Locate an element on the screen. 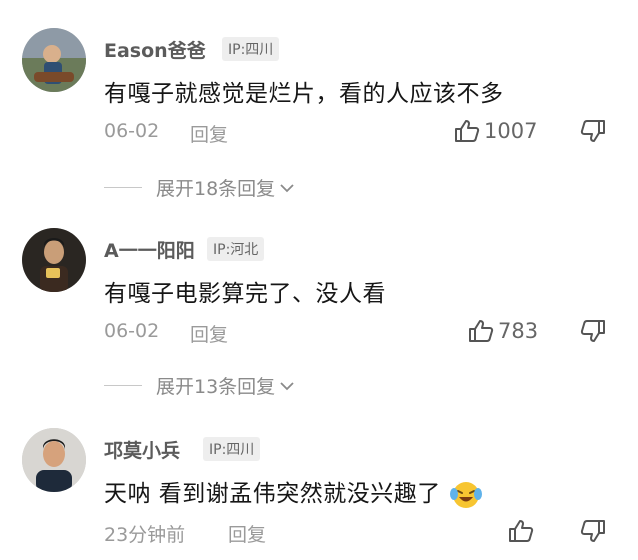 The height and width of the screenshot is (560, 638). expand-replies-label: 展开13条回复 is located at coordinates (216, 387).